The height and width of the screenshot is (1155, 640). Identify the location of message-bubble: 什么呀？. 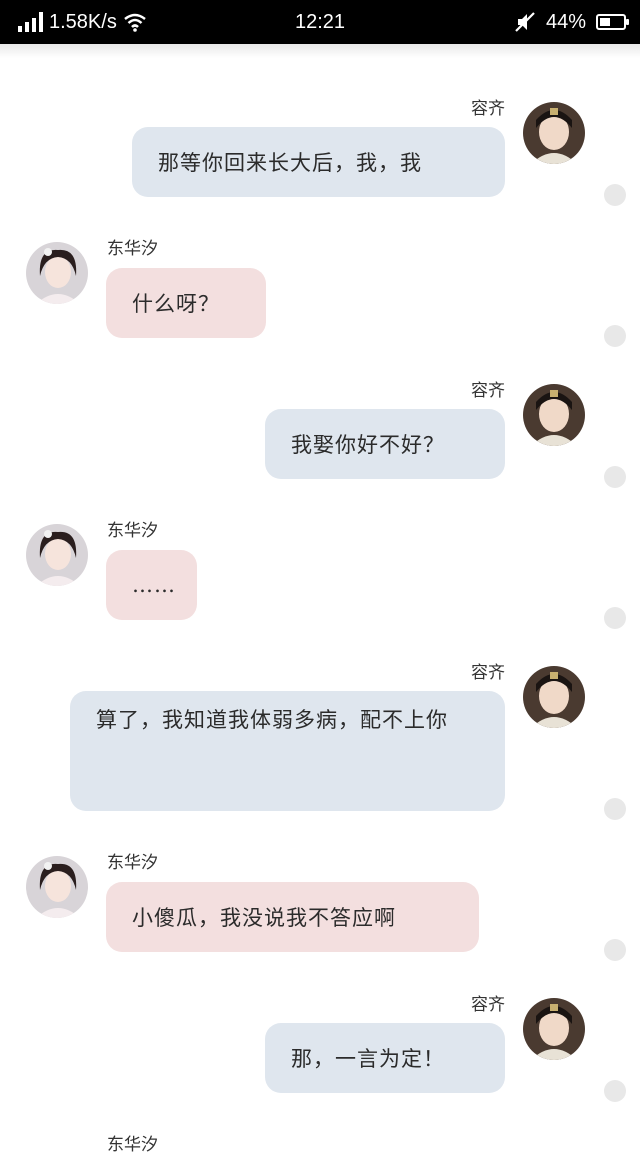
(186, 303).